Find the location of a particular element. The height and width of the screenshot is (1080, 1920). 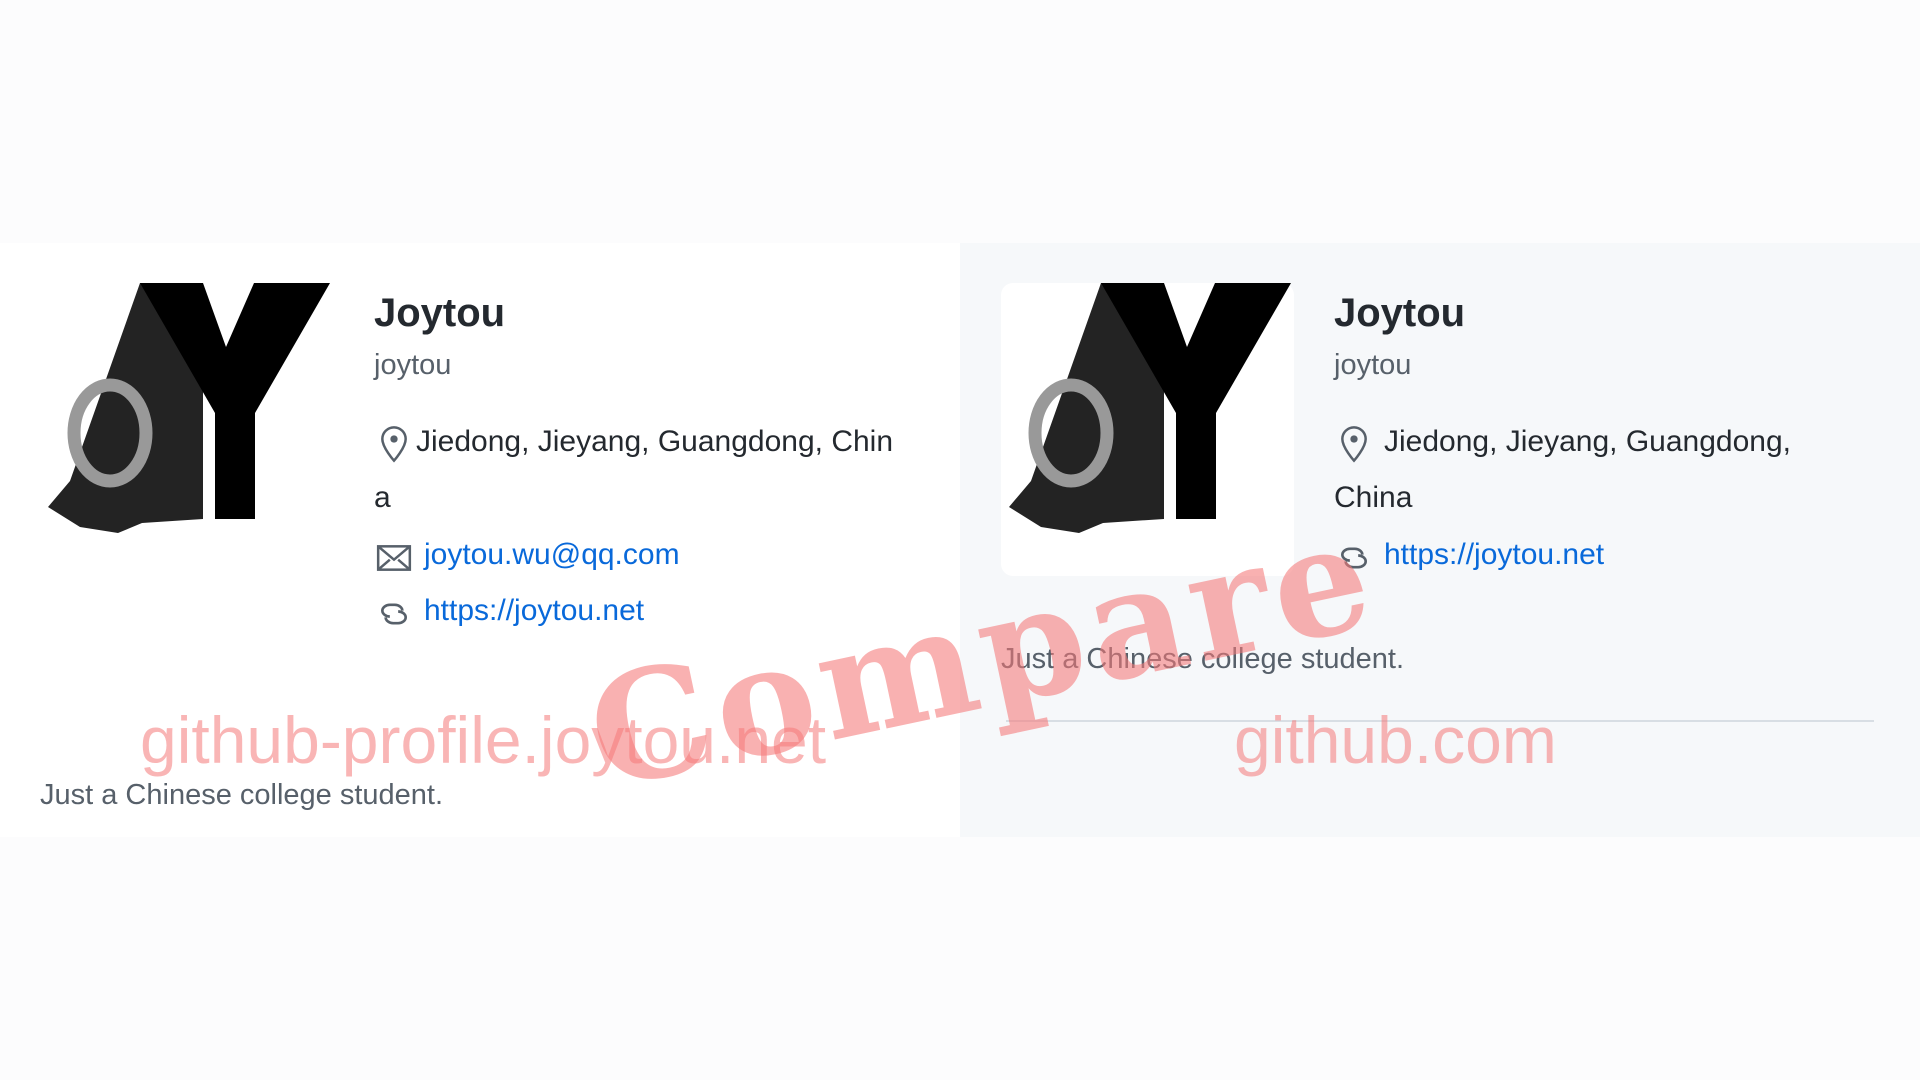

location-text-continued: a is located at coordinates (382, 497).